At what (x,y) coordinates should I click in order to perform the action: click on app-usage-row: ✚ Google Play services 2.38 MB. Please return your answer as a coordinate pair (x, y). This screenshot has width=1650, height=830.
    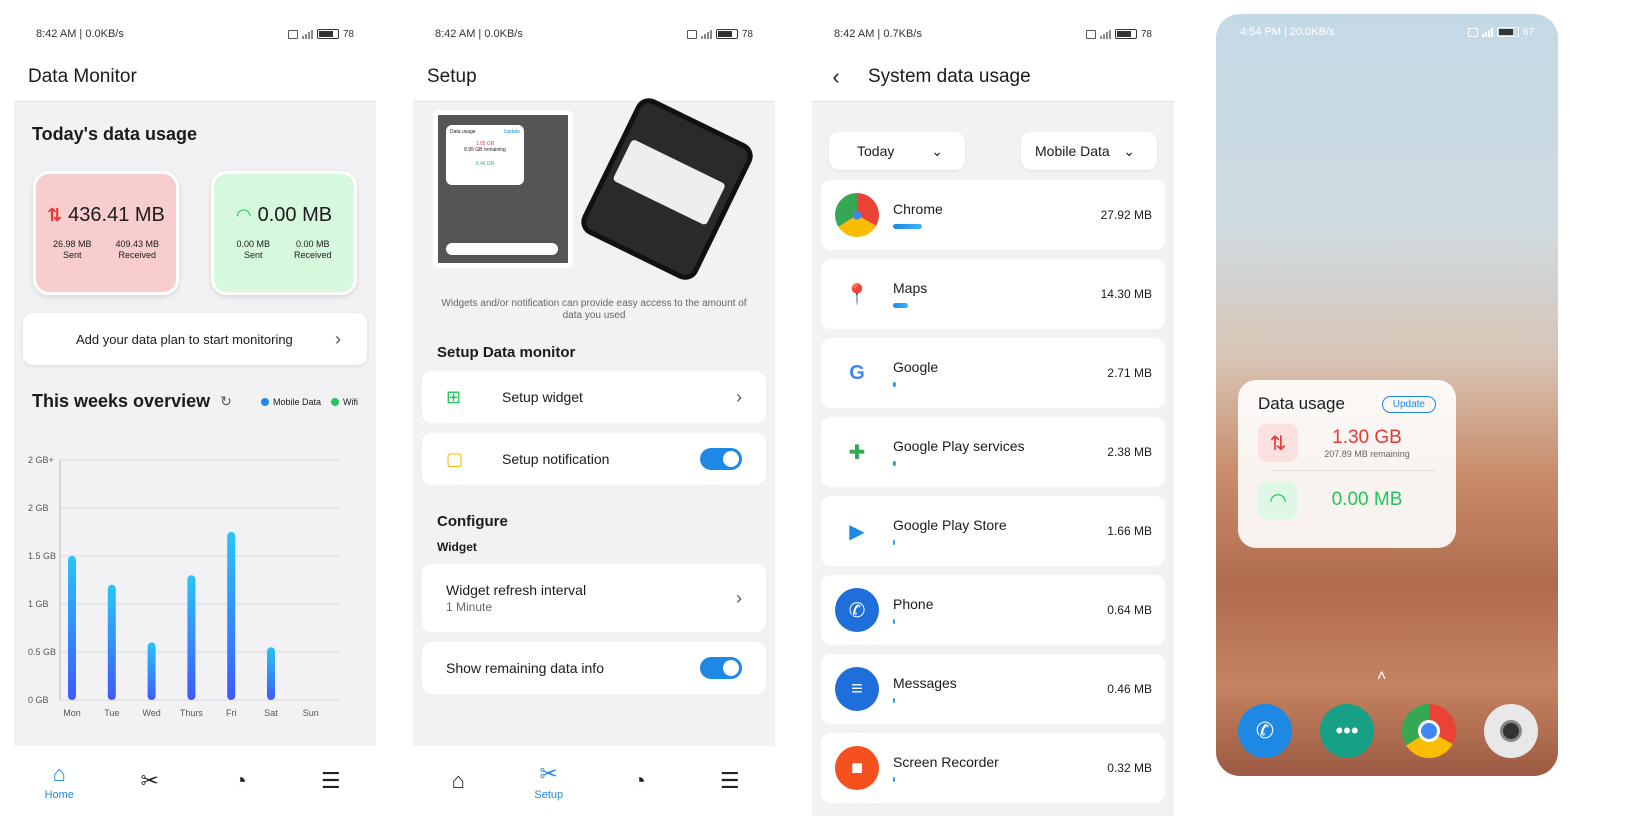
    Looking at the image, I should click on (993, 452).